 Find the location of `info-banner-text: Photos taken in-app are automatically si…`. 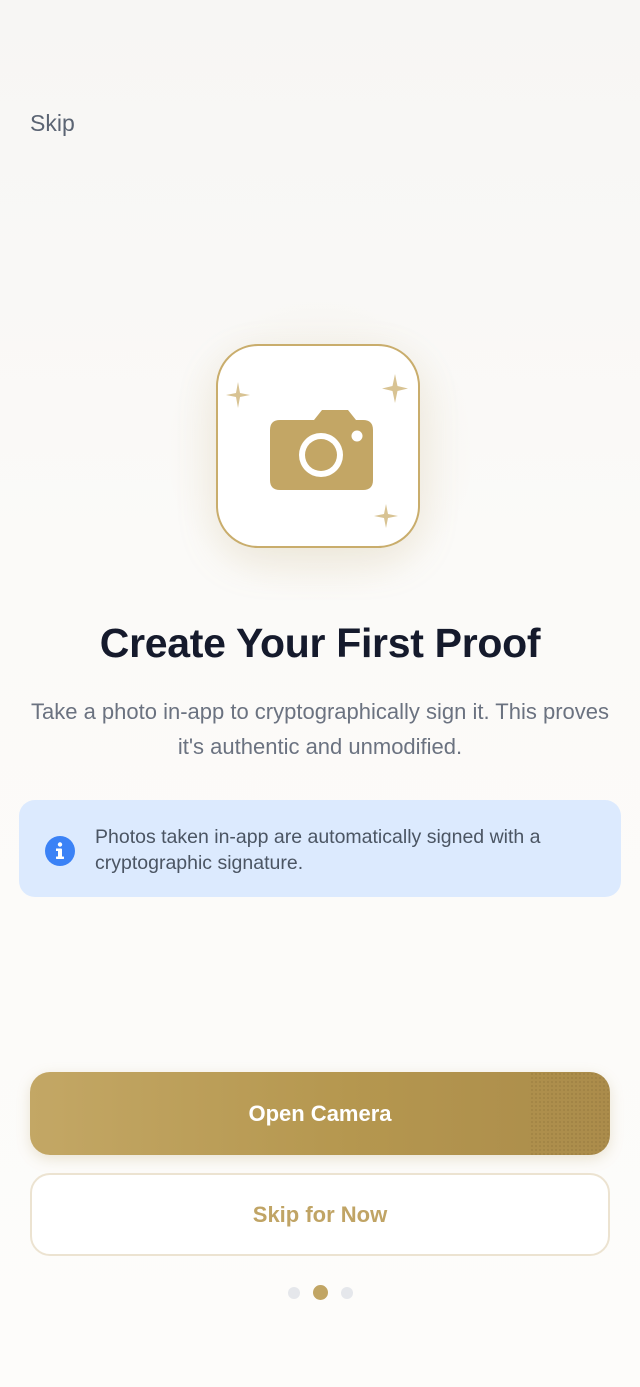

info-banner-text: Photos taken in-app are automatically si… is located at coordinates (318, 850).